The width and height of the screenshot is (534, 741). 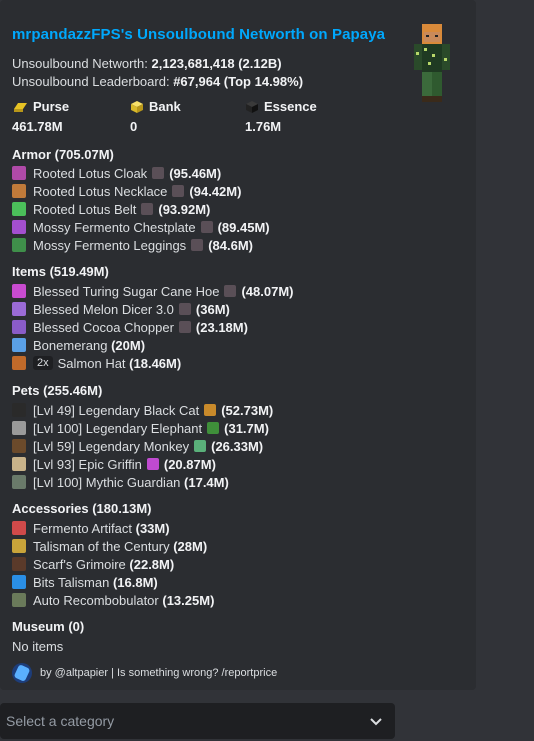 What do you see at coordinates (19, 173) in the screenshot?
I see `cloak-icon` at bounding box center [19, 173].